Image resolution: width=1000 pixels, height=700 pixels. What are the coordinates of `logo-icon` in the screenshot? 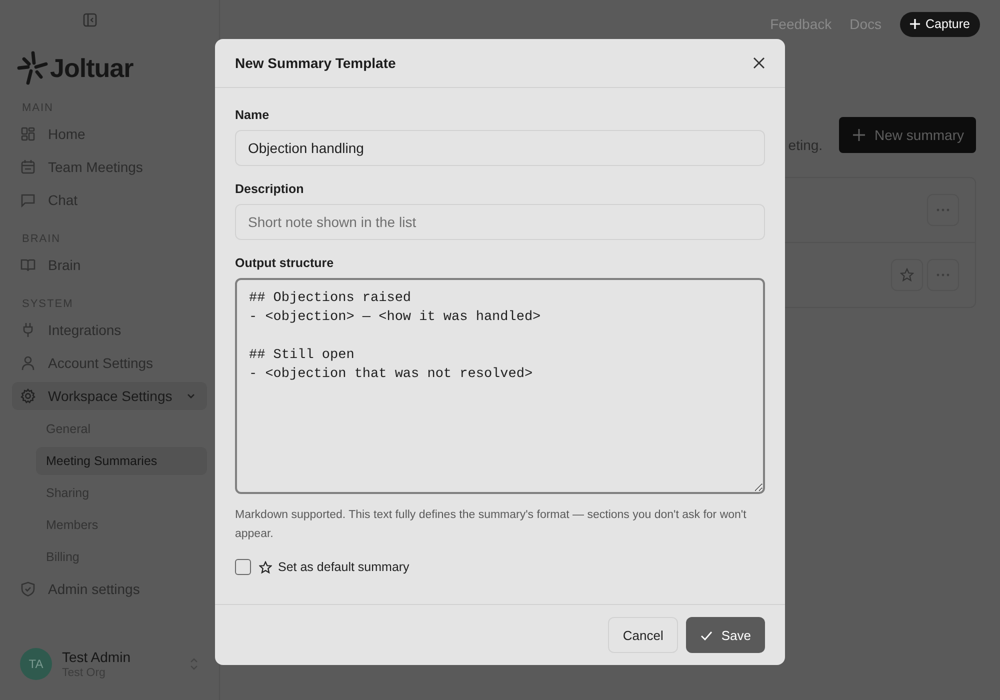 It's located at (32, 68).